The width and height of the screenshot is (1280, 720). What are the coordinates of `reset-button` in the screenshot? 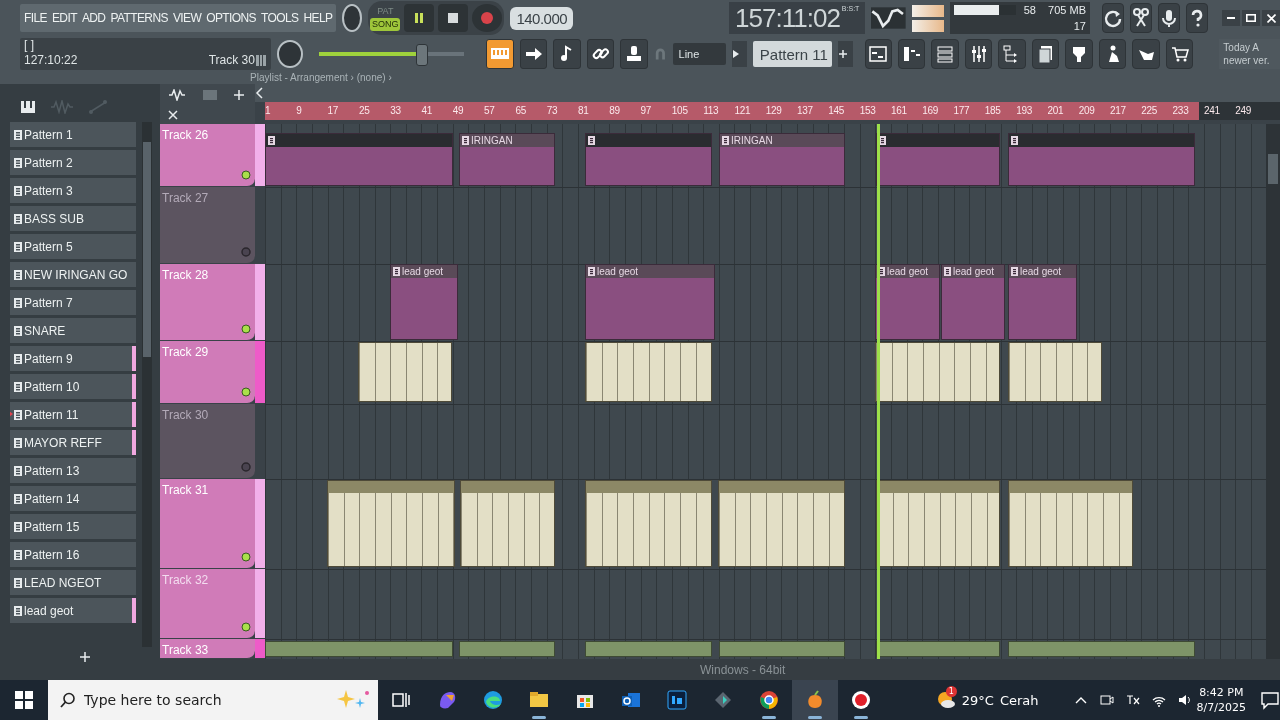 It's located at (1113, 18).